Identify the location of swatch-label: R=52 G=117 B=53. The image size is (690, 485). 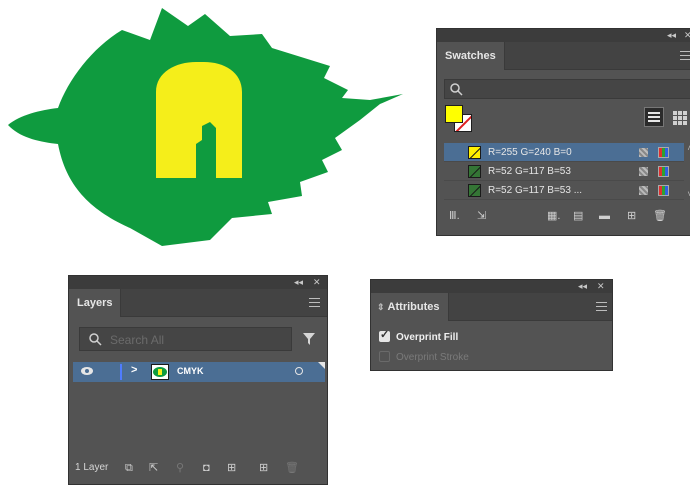
(529, 171).